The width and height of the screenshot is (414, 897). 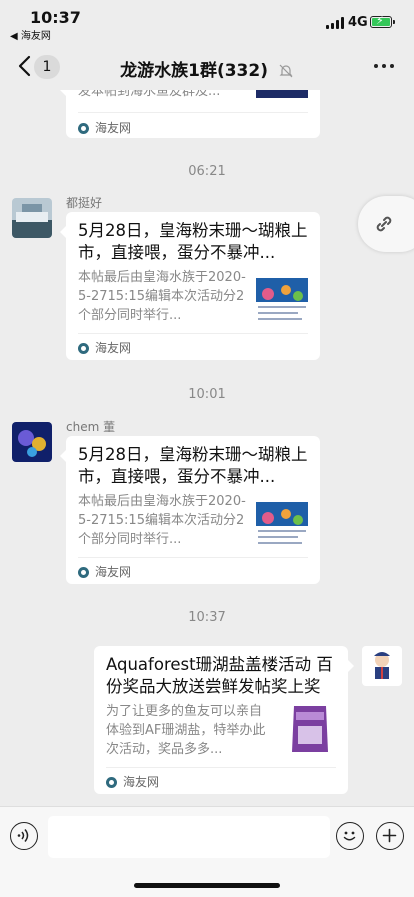 What do you see at coordinates (286, 71) in the screenshot?
I see `mute-bell-icon` at bounding box center [286, 71].